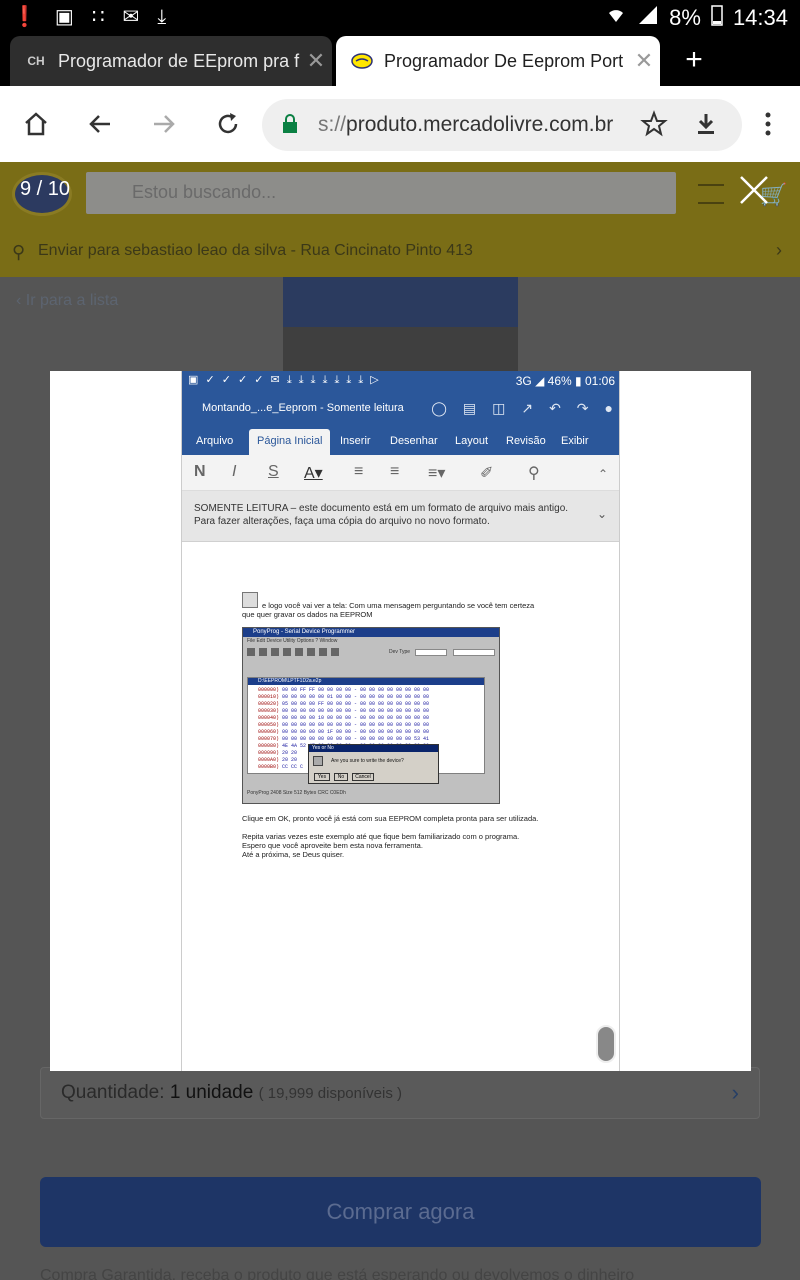 This screenshot has height=1280, width=800. What do you see at coordinates (100, 124) in the screenshot?
I see `back-icon` at bounding box center [100, 124].